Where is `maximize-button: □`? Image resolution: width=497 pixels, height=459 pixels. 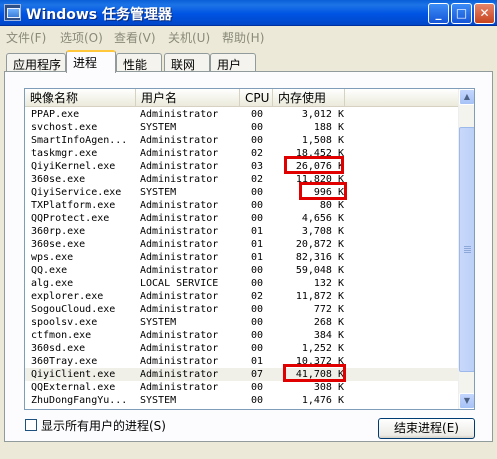
maximize-button: □ is located at coordinates (461, 13).